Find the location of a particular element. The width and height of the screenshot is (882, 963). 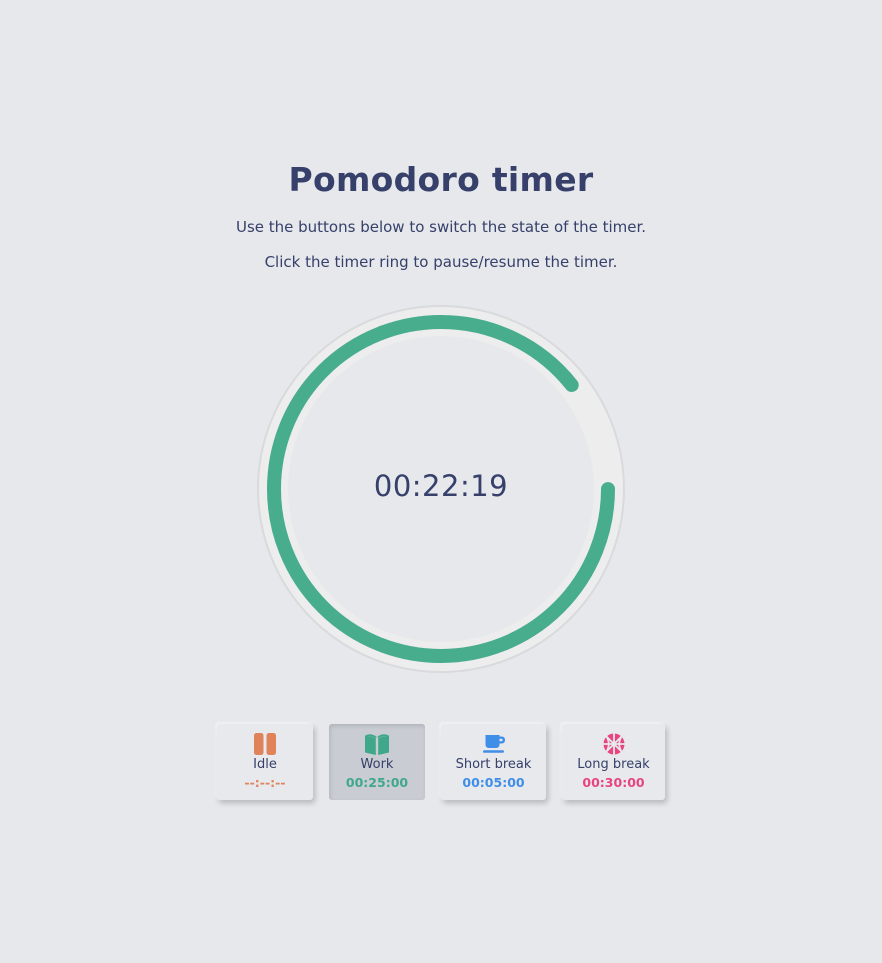

idle-label: Idle is located at coordinates (265, 764).